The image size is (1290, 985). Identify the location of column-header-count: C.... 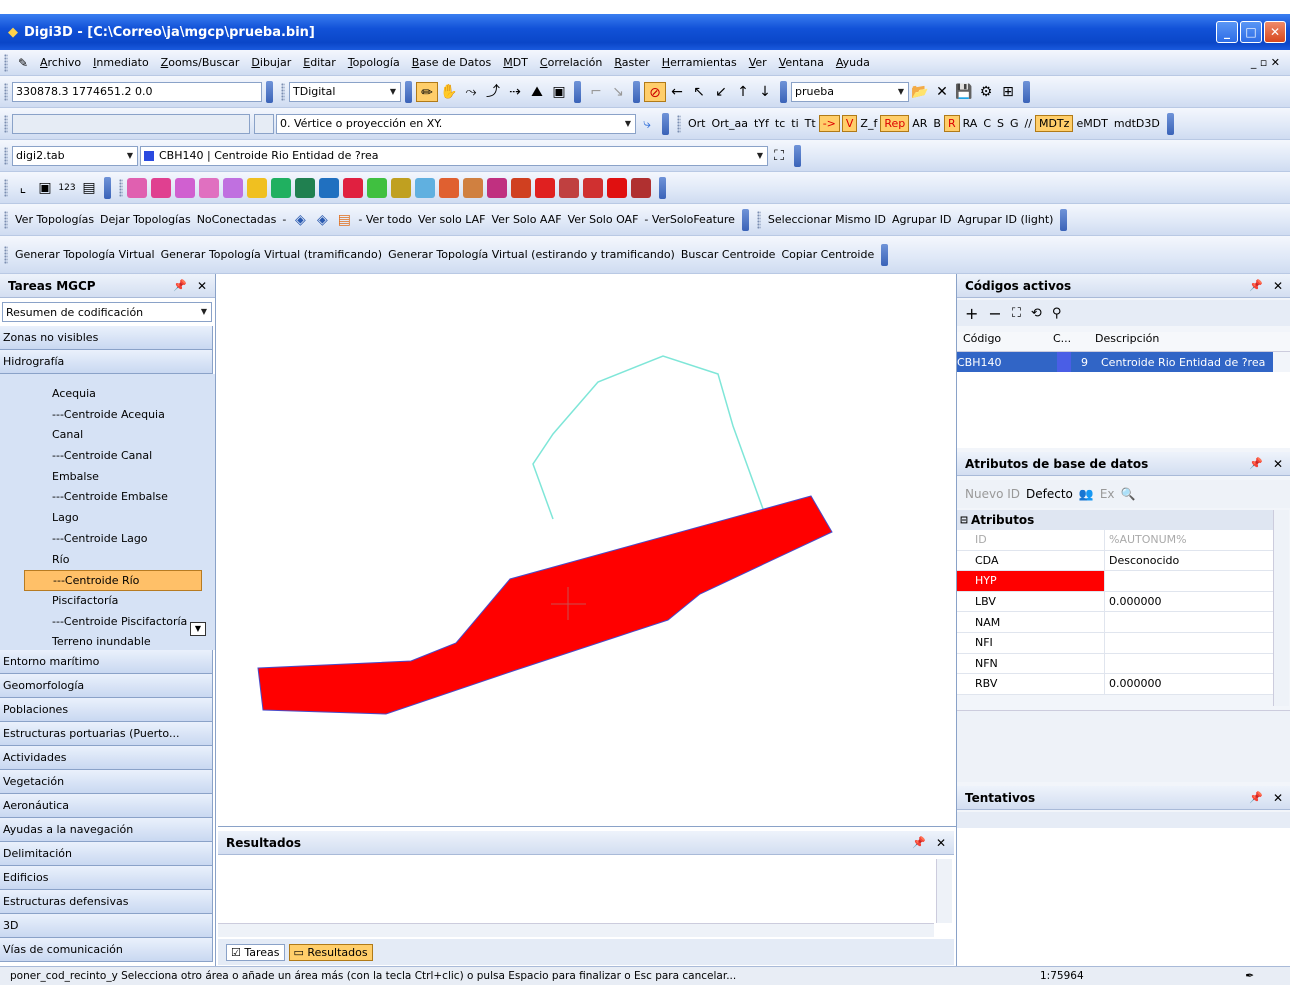
(1072, 341).